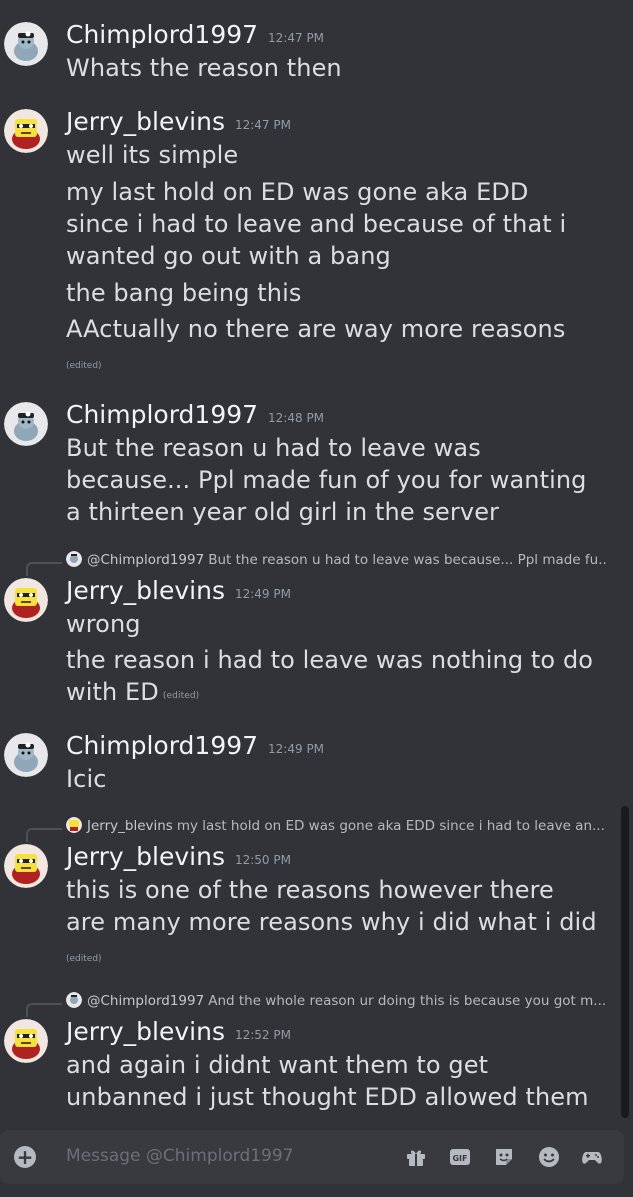  I want to click on message-text: the bang being this, so click(184, 293).